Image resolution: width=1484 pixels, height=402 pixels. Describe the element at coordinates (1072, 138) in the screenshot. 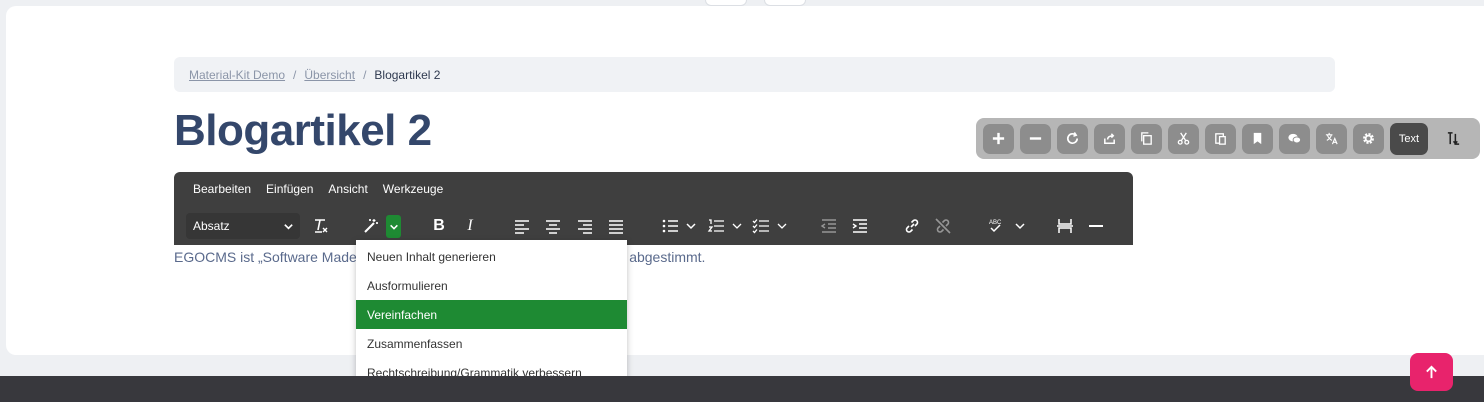

I see `reload-icon` at that location.